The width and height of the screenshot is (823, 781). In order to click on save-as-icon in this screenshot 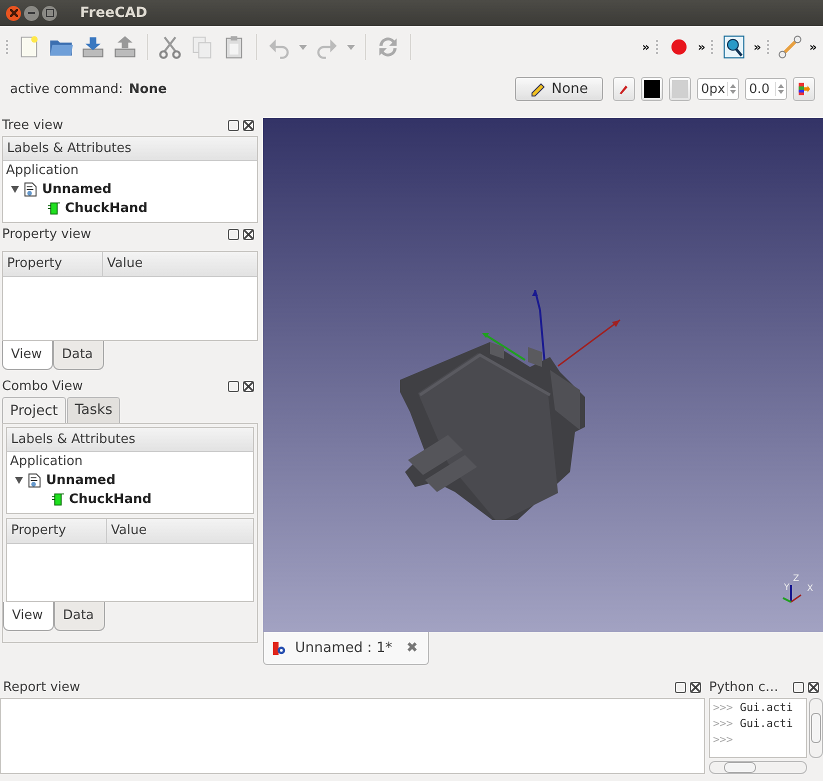, I will do `click(125, 47)`.